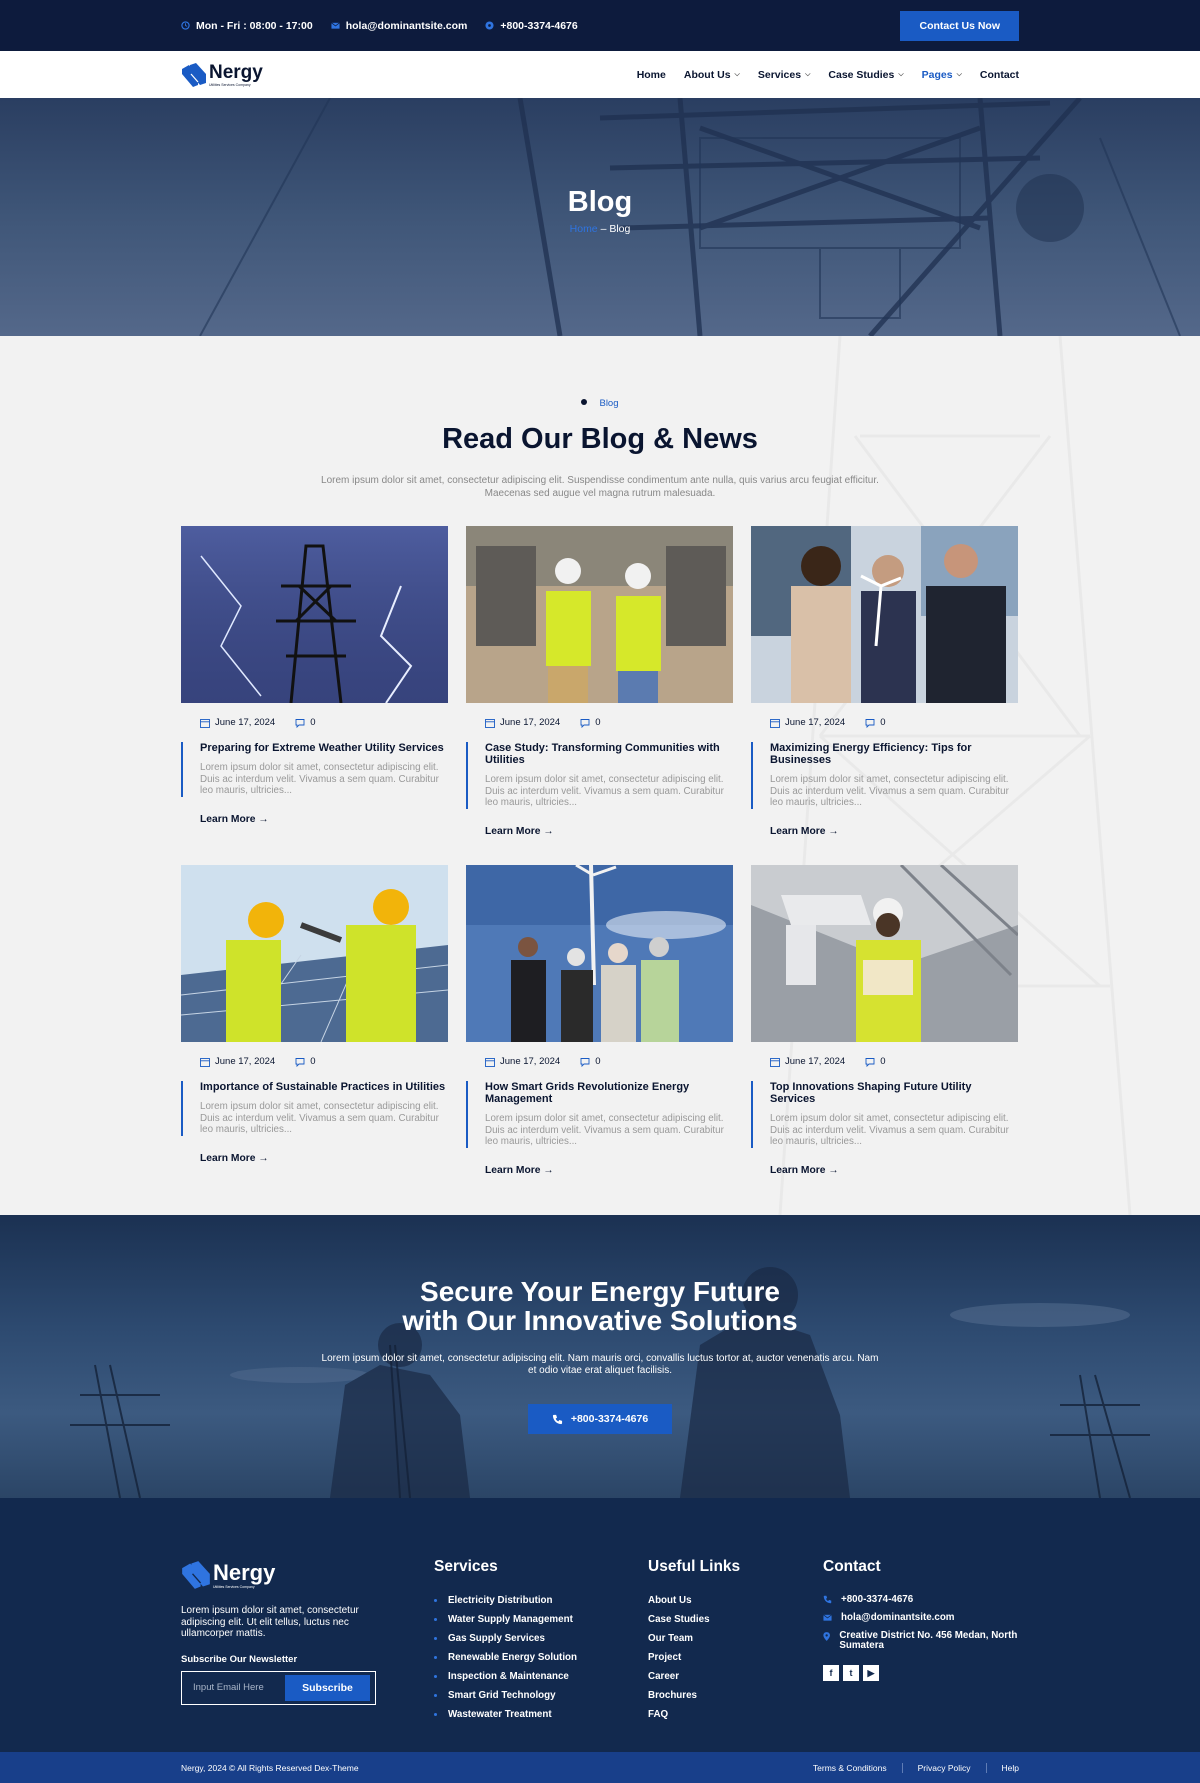 This screenshot has height=1783, width=1200. Describe the element at coordinates (313, 1061) in the screenshot. I see `post-comments-count: 0` at that location.